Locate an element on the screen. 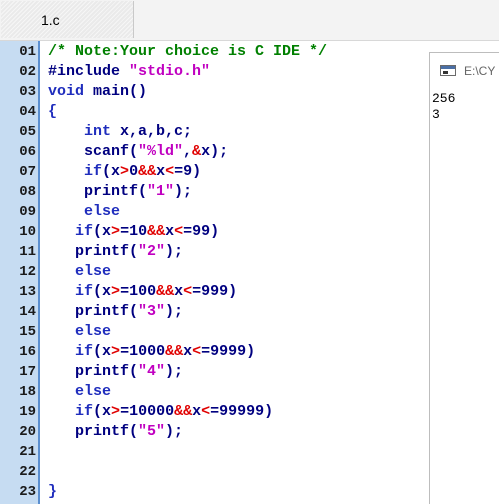 Image resolution: width=499 pixels, height=504 pixels. line-number: 17 is located at coordinates (27, 372).